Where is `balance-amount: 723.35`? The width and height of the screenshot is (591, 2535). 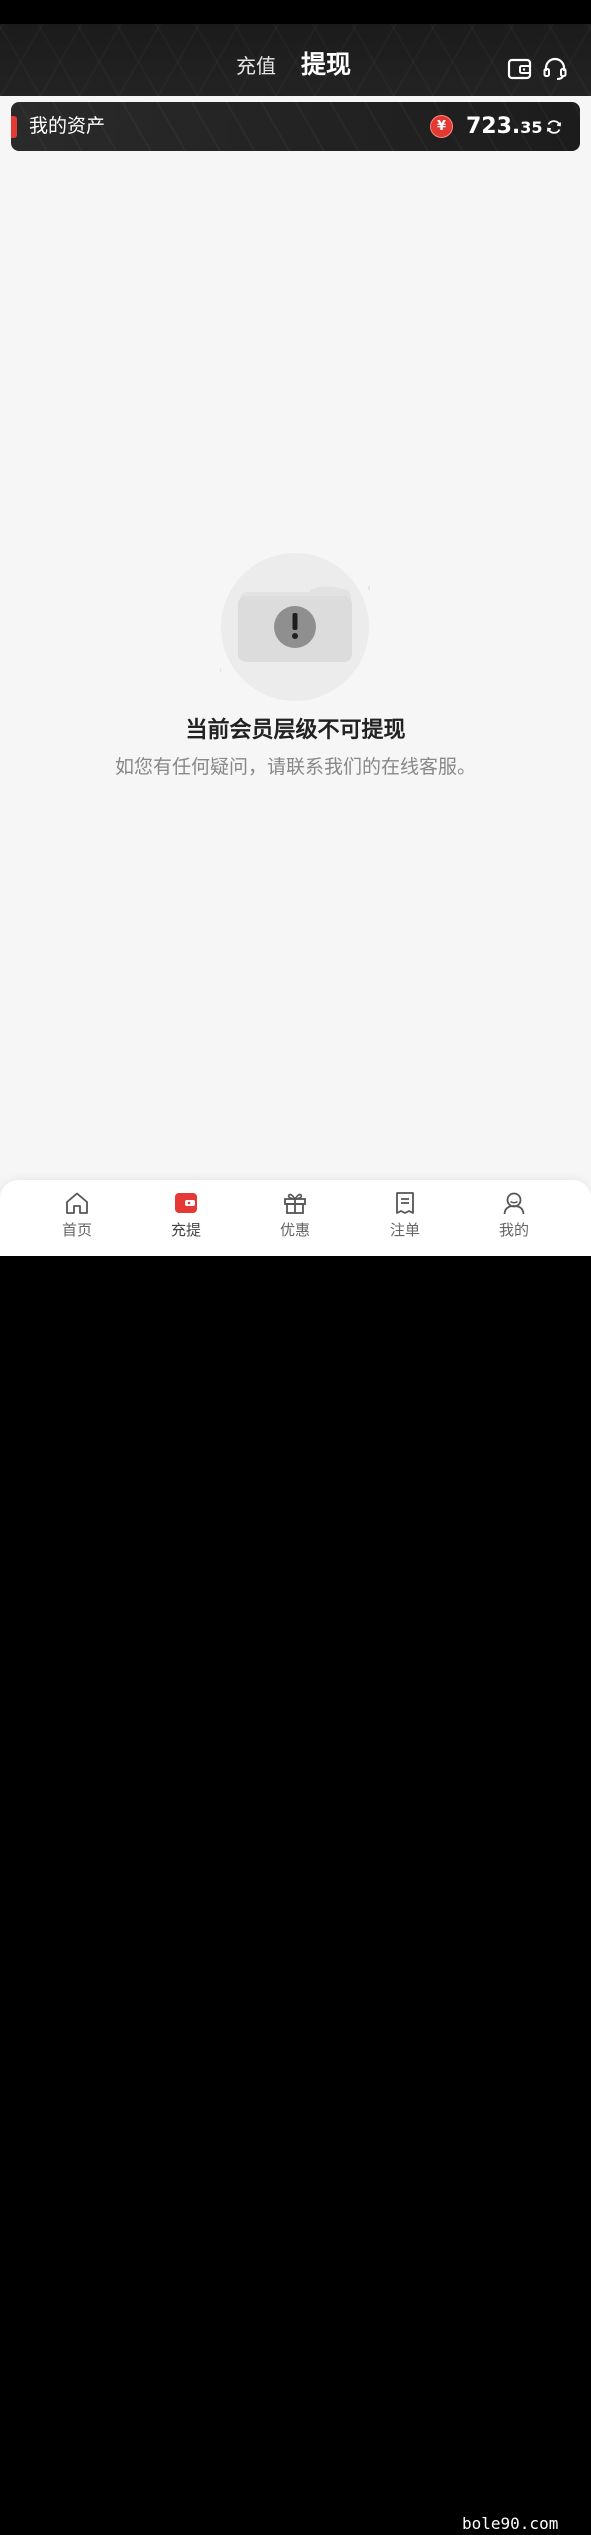
balance-amount: 723.35 is located at coordinates (504, 127).